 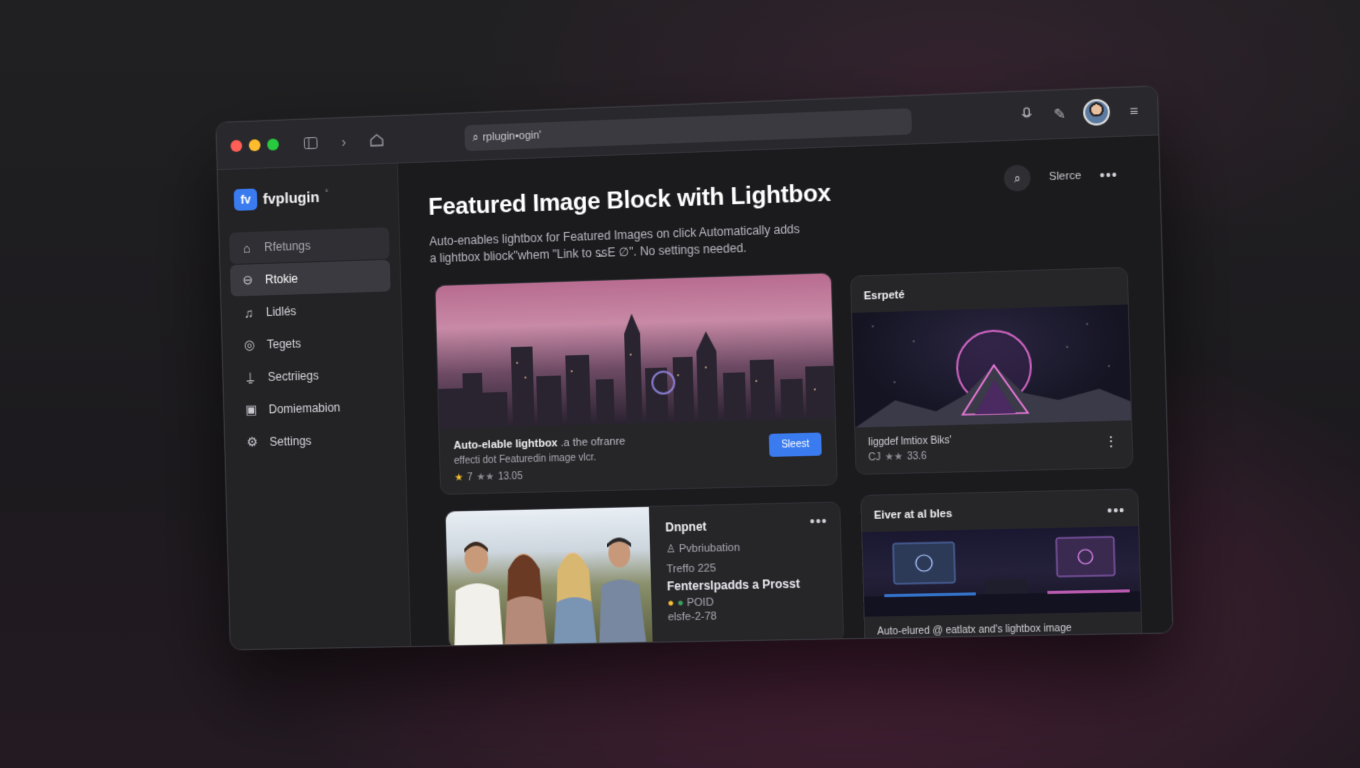 I want to click on sidebar-item-label: Rfetungs, so click(x=287, y=246).